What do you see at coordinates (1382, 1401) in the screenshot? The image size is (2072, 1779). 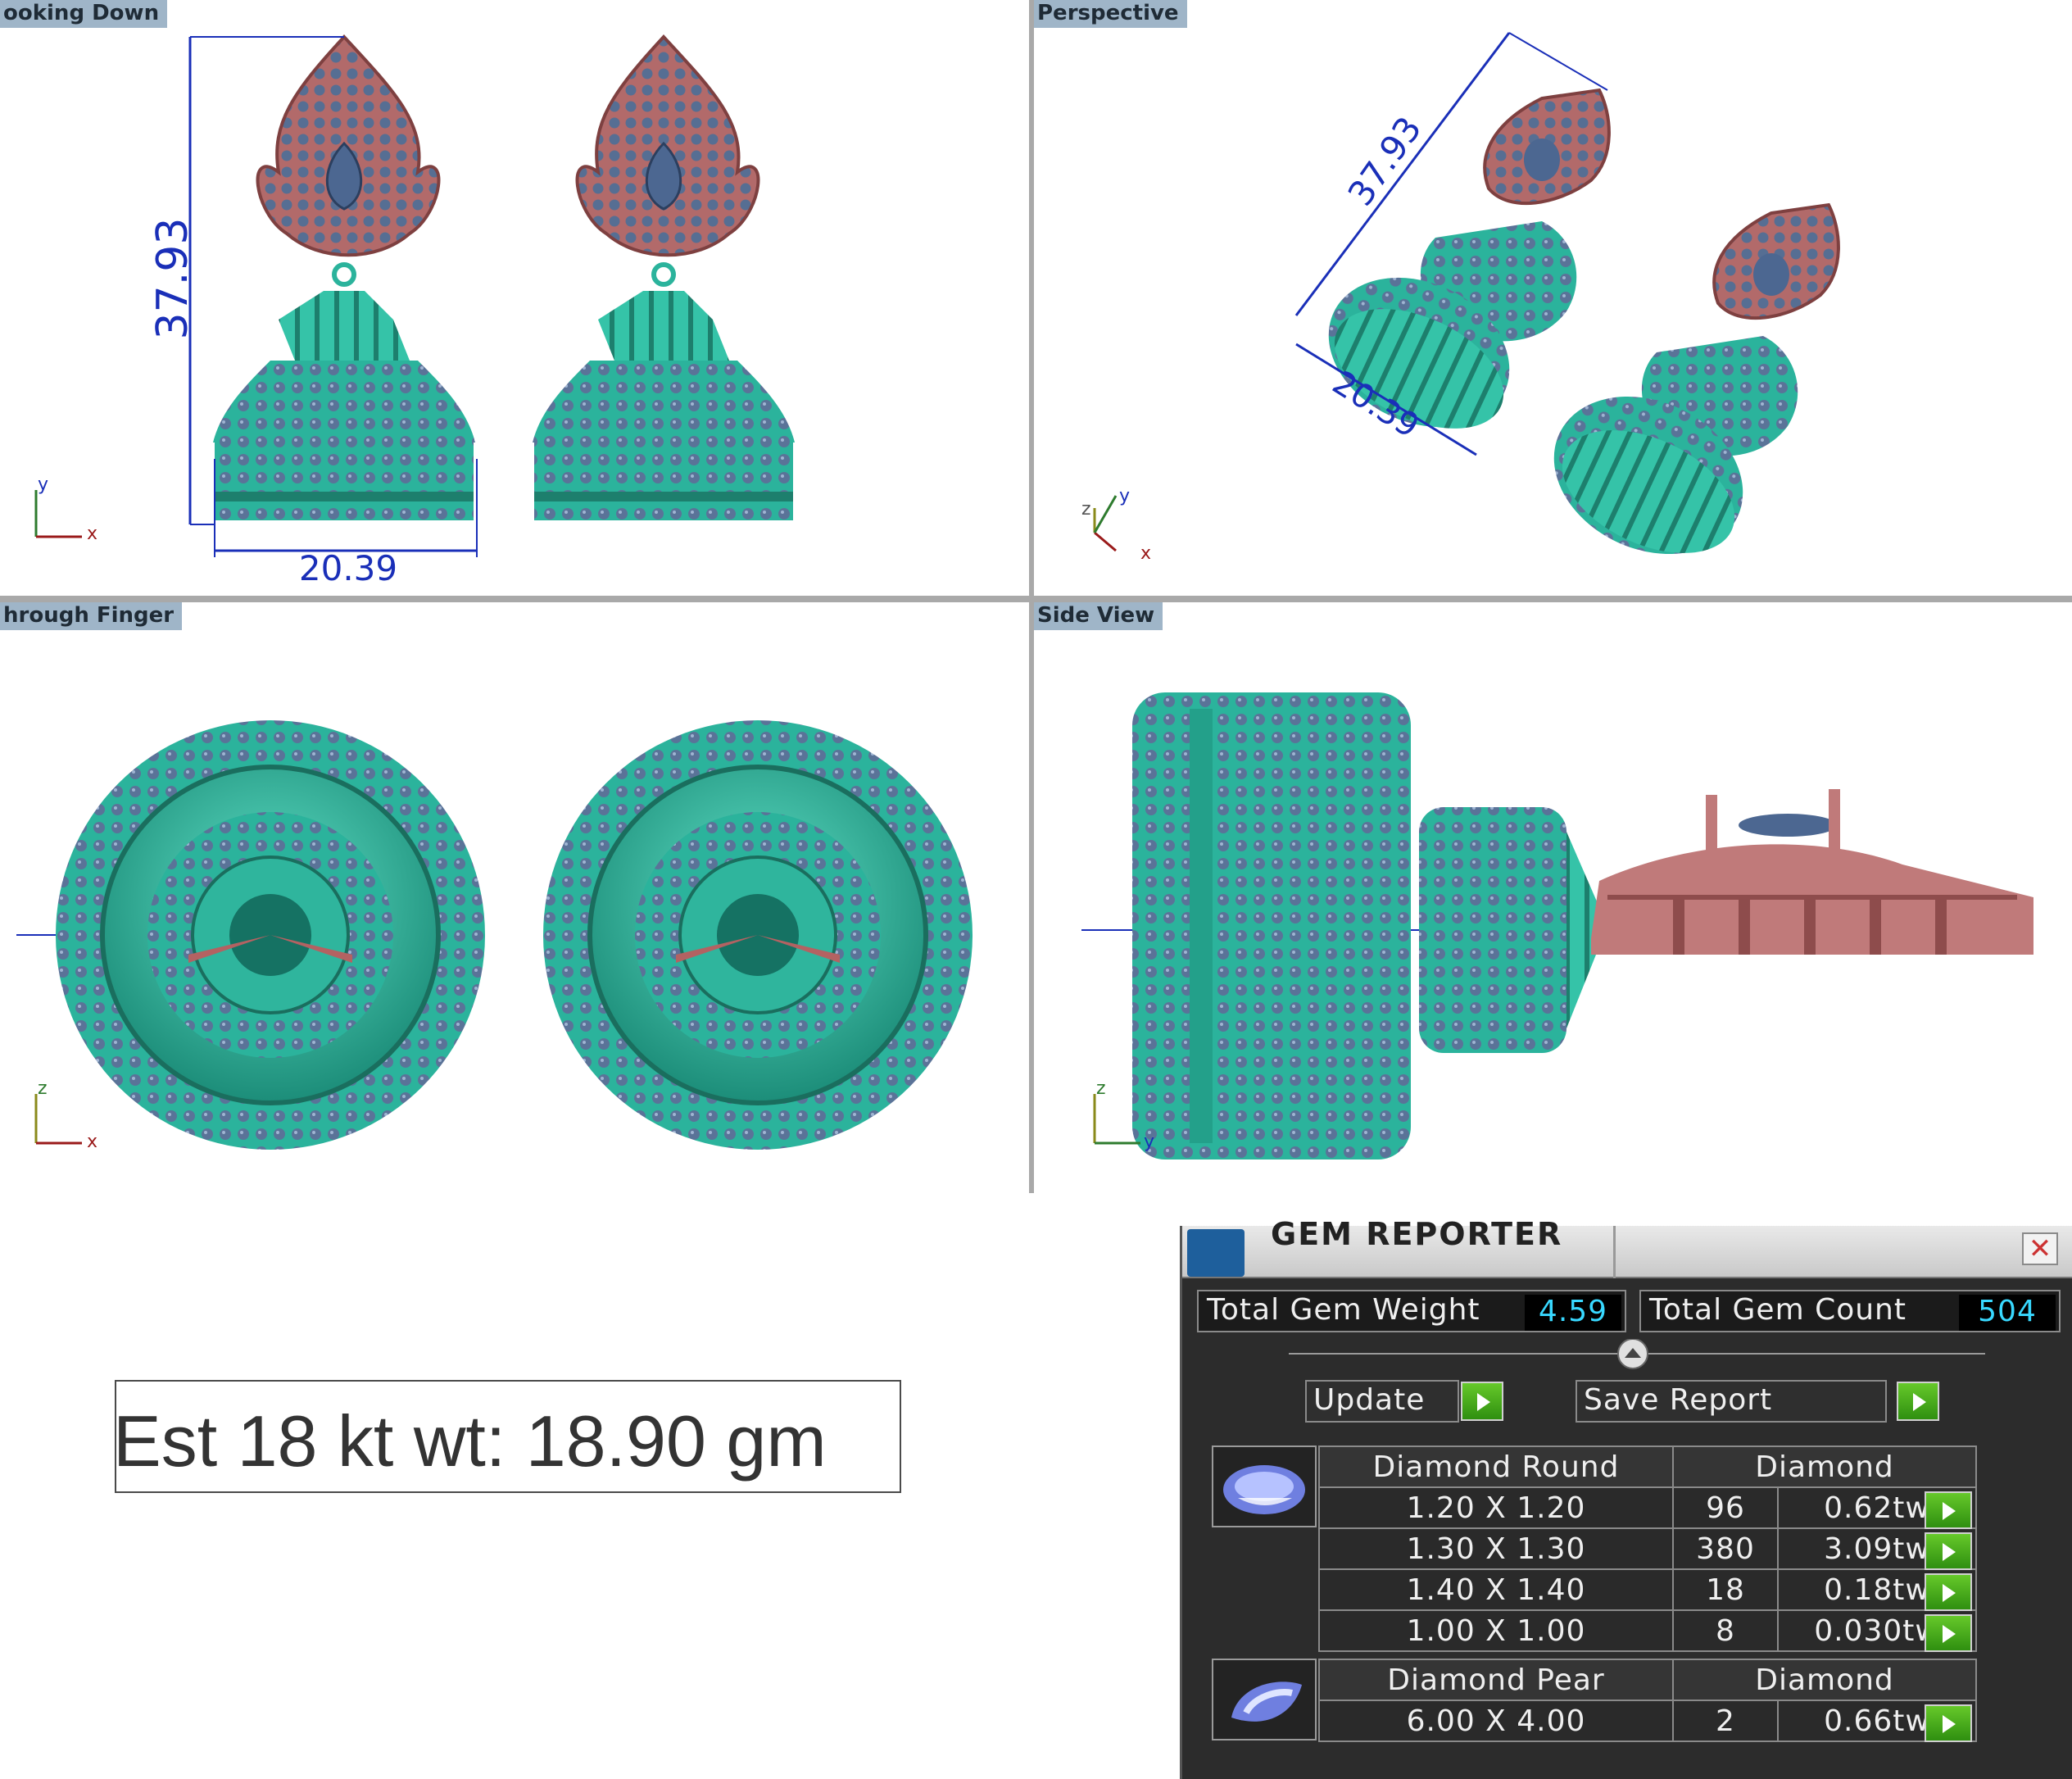 I see `update-button: Update` at bounding box center [1382, 1401].